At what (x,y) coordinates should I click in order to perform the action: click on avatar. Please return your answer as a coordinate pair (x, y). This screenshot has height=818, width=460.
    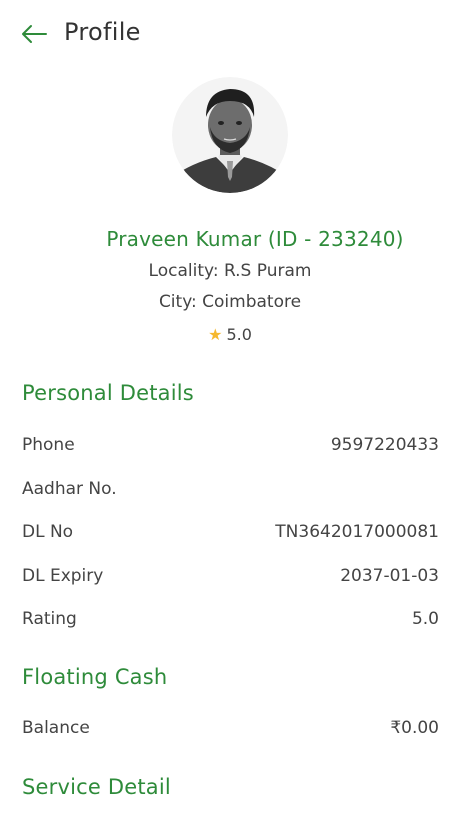
    Looking at the image, I should click on (230, 135).